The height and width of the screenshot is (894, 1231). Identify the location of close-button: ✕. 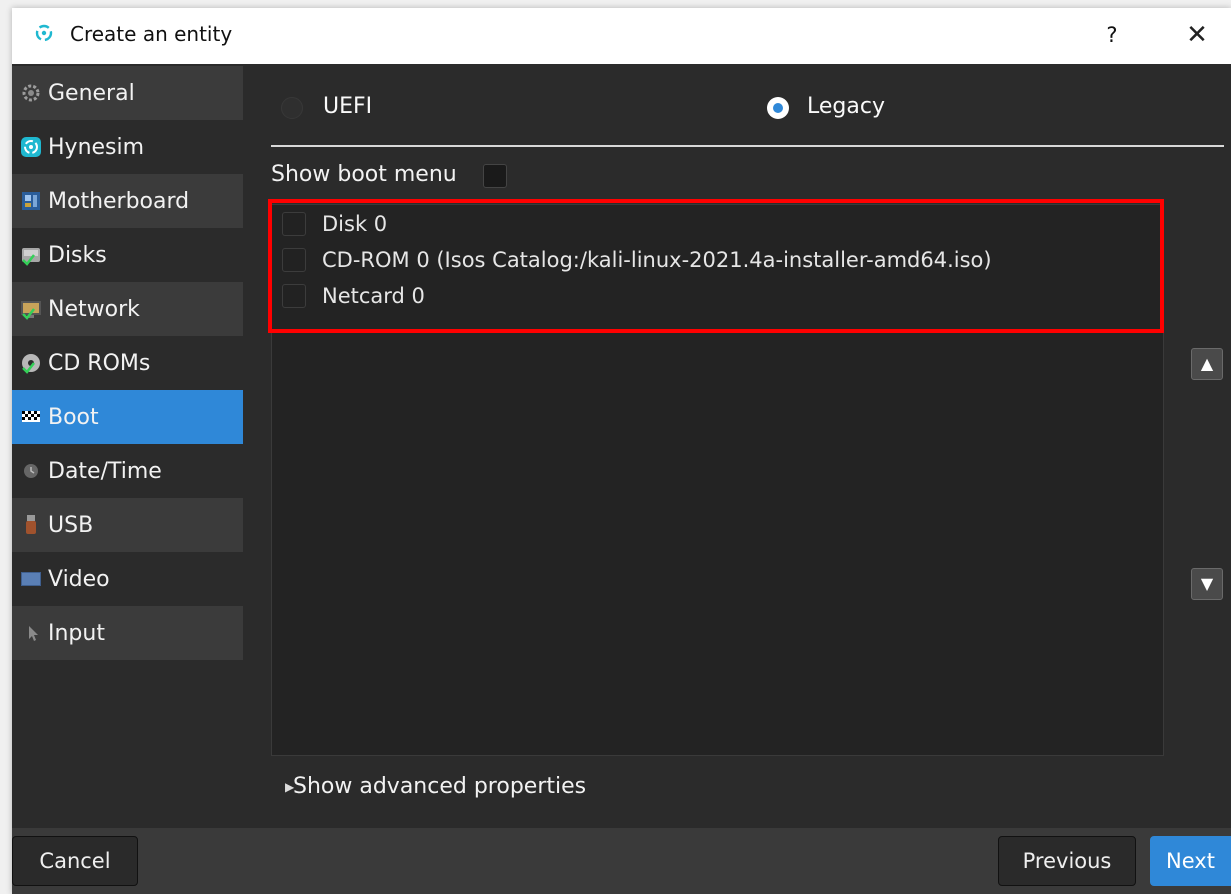
(1197, 35).